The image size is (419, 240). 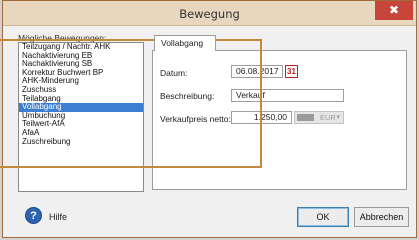 I want to click on ok-button: OK, so click(x=323, y=217).